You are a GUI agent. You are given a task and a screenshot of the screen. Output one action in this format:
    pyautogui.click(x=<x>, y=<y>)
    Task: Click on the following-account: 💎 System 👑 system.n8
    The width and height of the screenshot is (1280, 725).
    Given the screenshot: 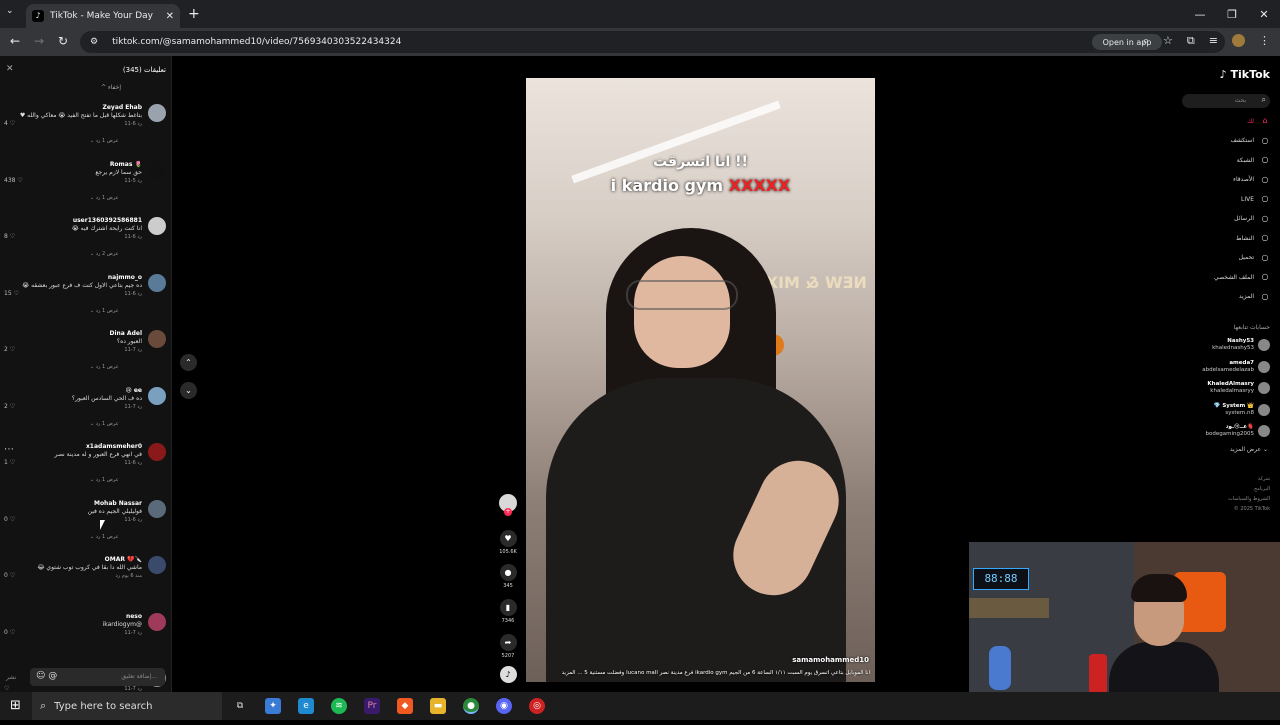 What is the action you would take?
    pyautogui.click(x=1242, y=410)
    